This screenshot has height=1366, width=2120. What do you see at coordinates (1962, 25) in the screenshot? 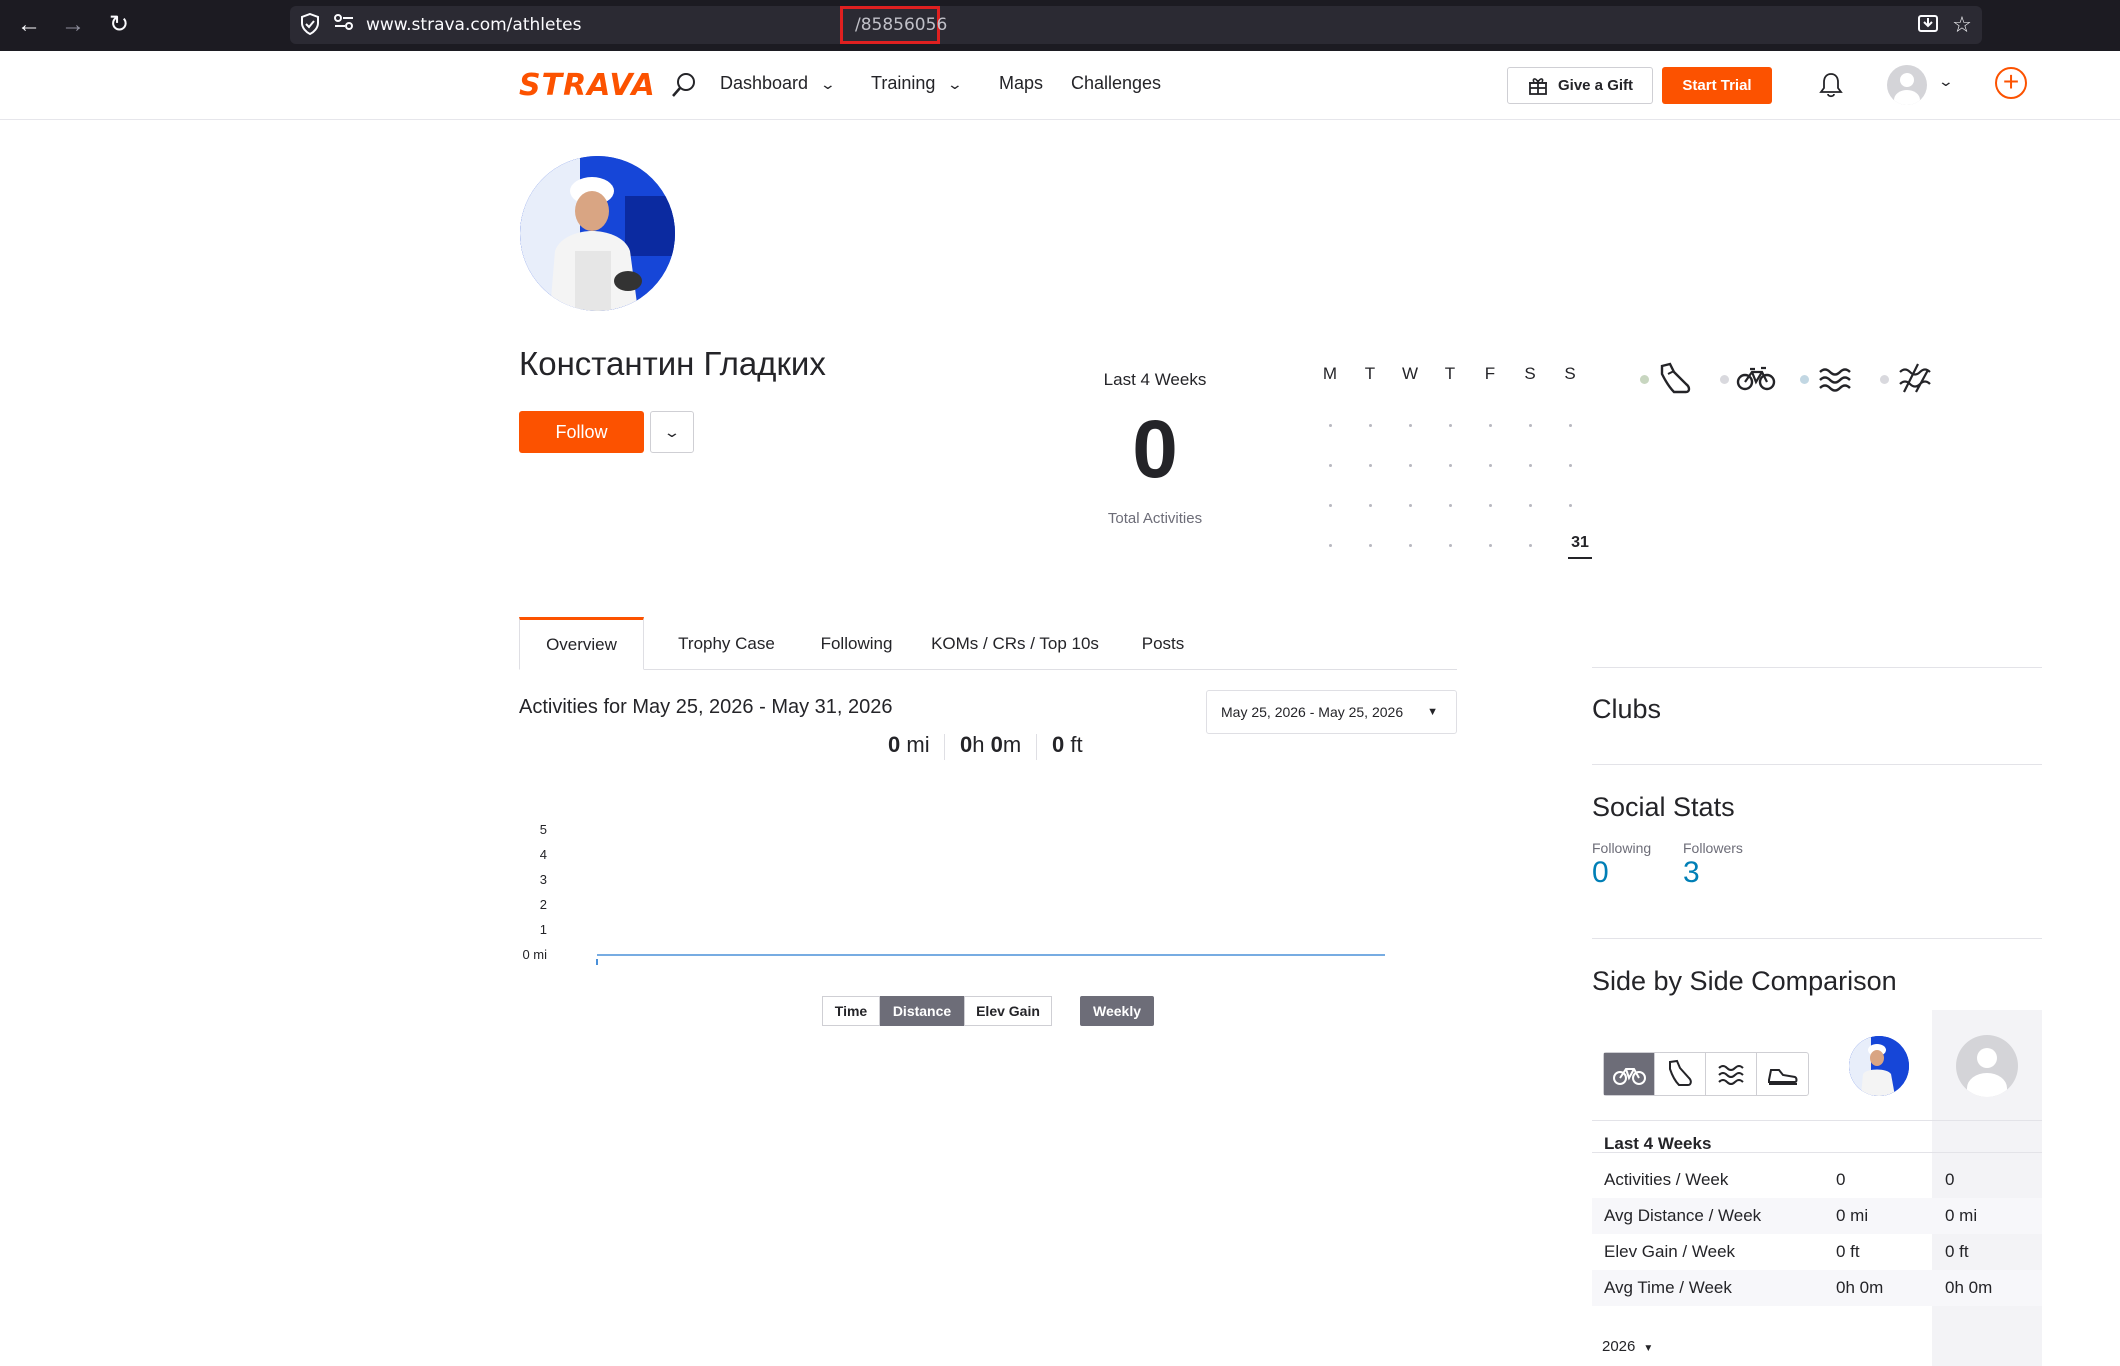
I see `bookmark-star-icon: ☆` at bounding box center [1962, 25].